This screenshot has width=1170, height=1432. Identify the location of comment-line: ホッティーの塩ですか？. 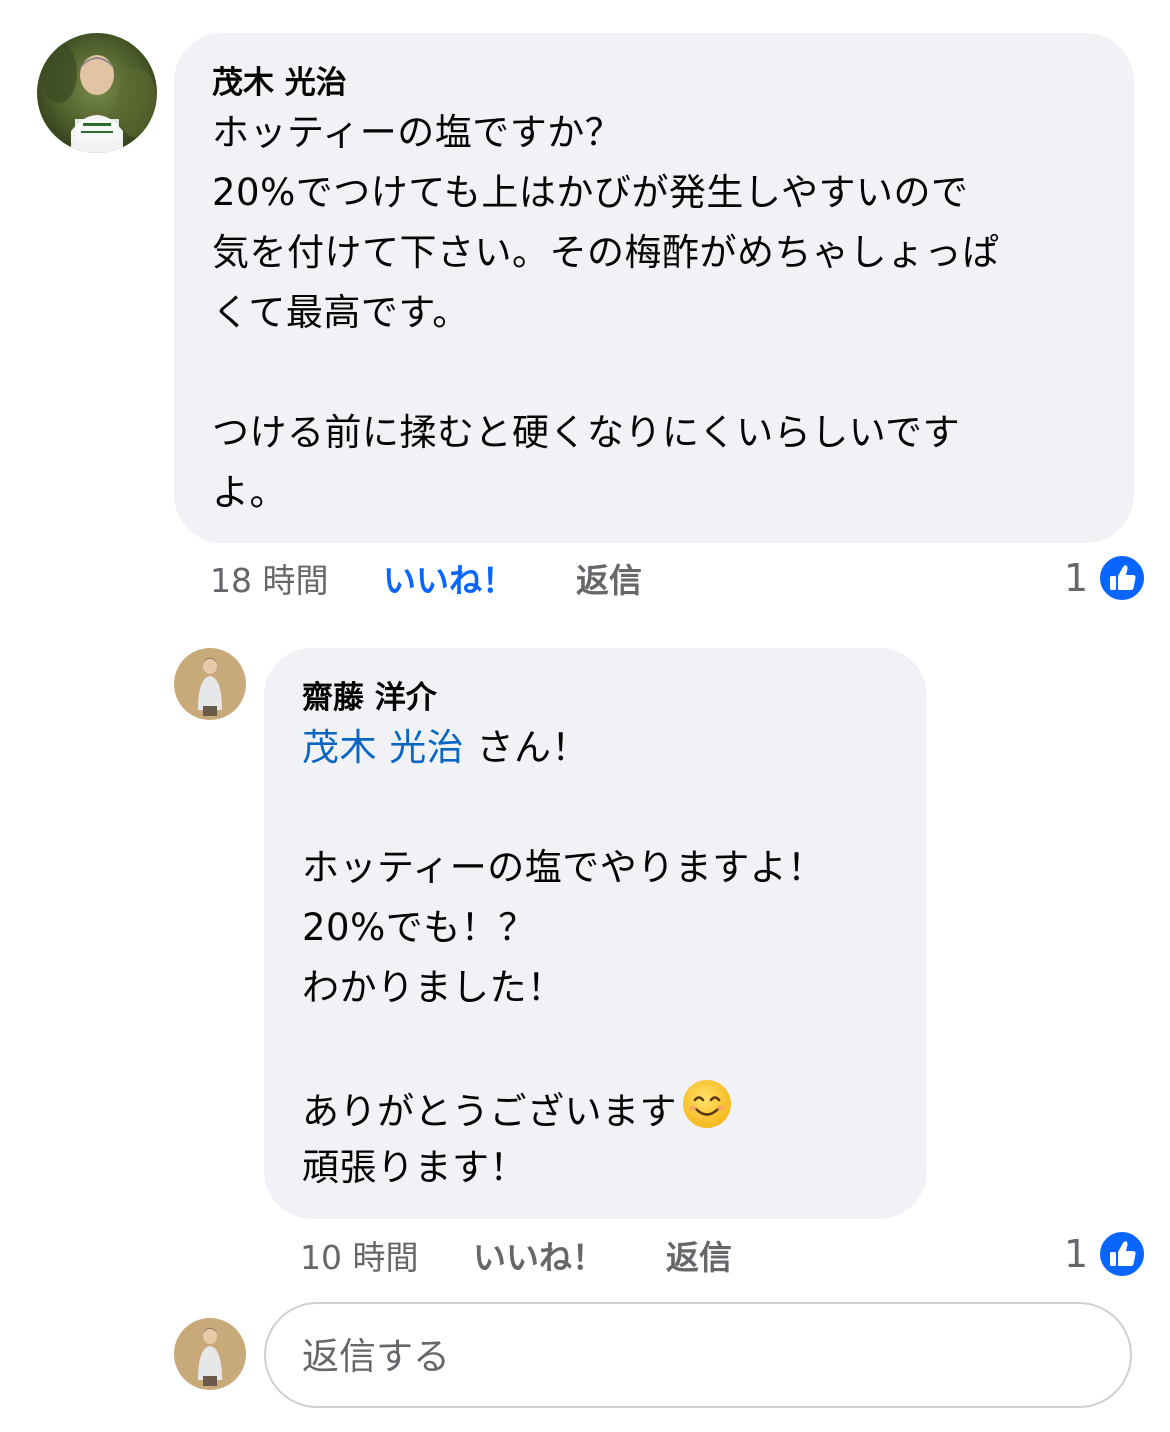
(417, 132).